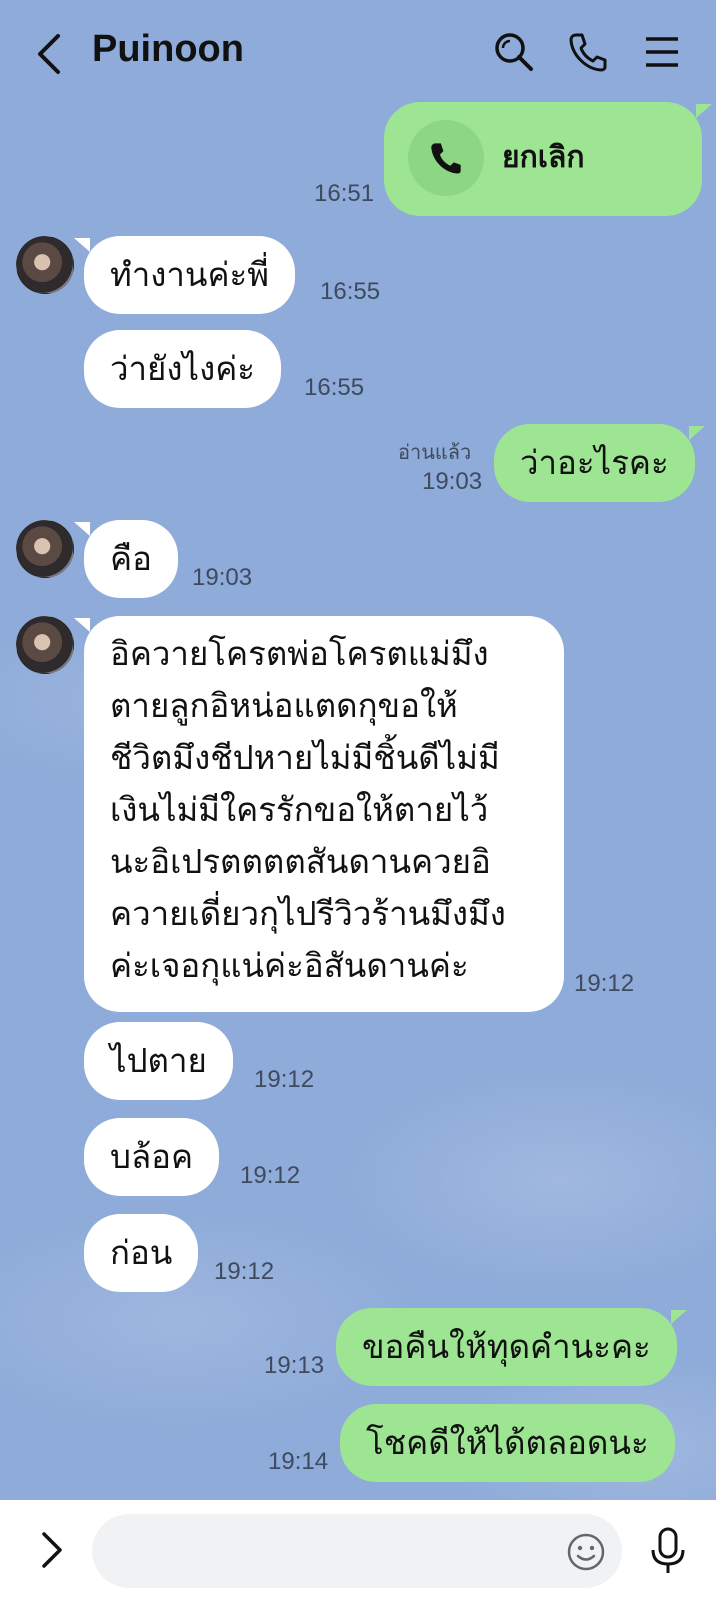 The height and width of the screenshot is (1599, 716). I want to click on phone-icon, so click(588, 52).